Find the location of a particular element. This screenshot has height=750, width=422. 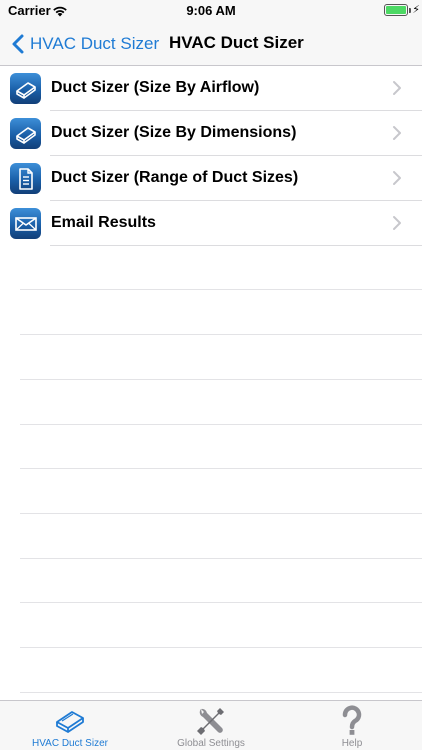

battery-icon is located at coordinates (396, 10).